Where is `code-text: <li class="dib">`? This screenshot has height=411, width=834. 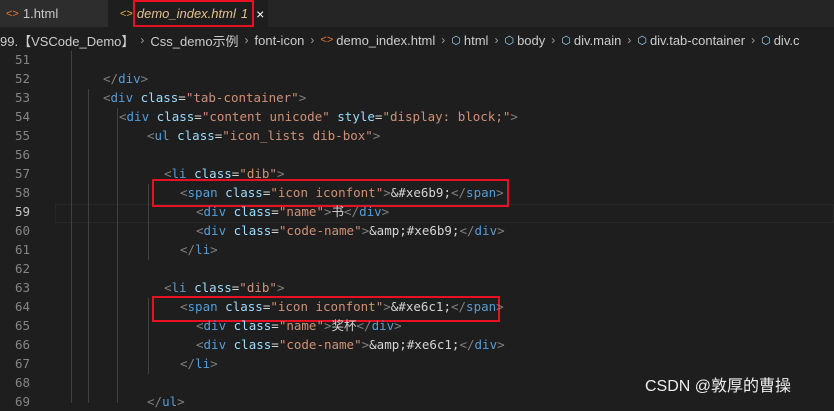
code-text: <li class="dib"> is located at coordinates (224, 173).